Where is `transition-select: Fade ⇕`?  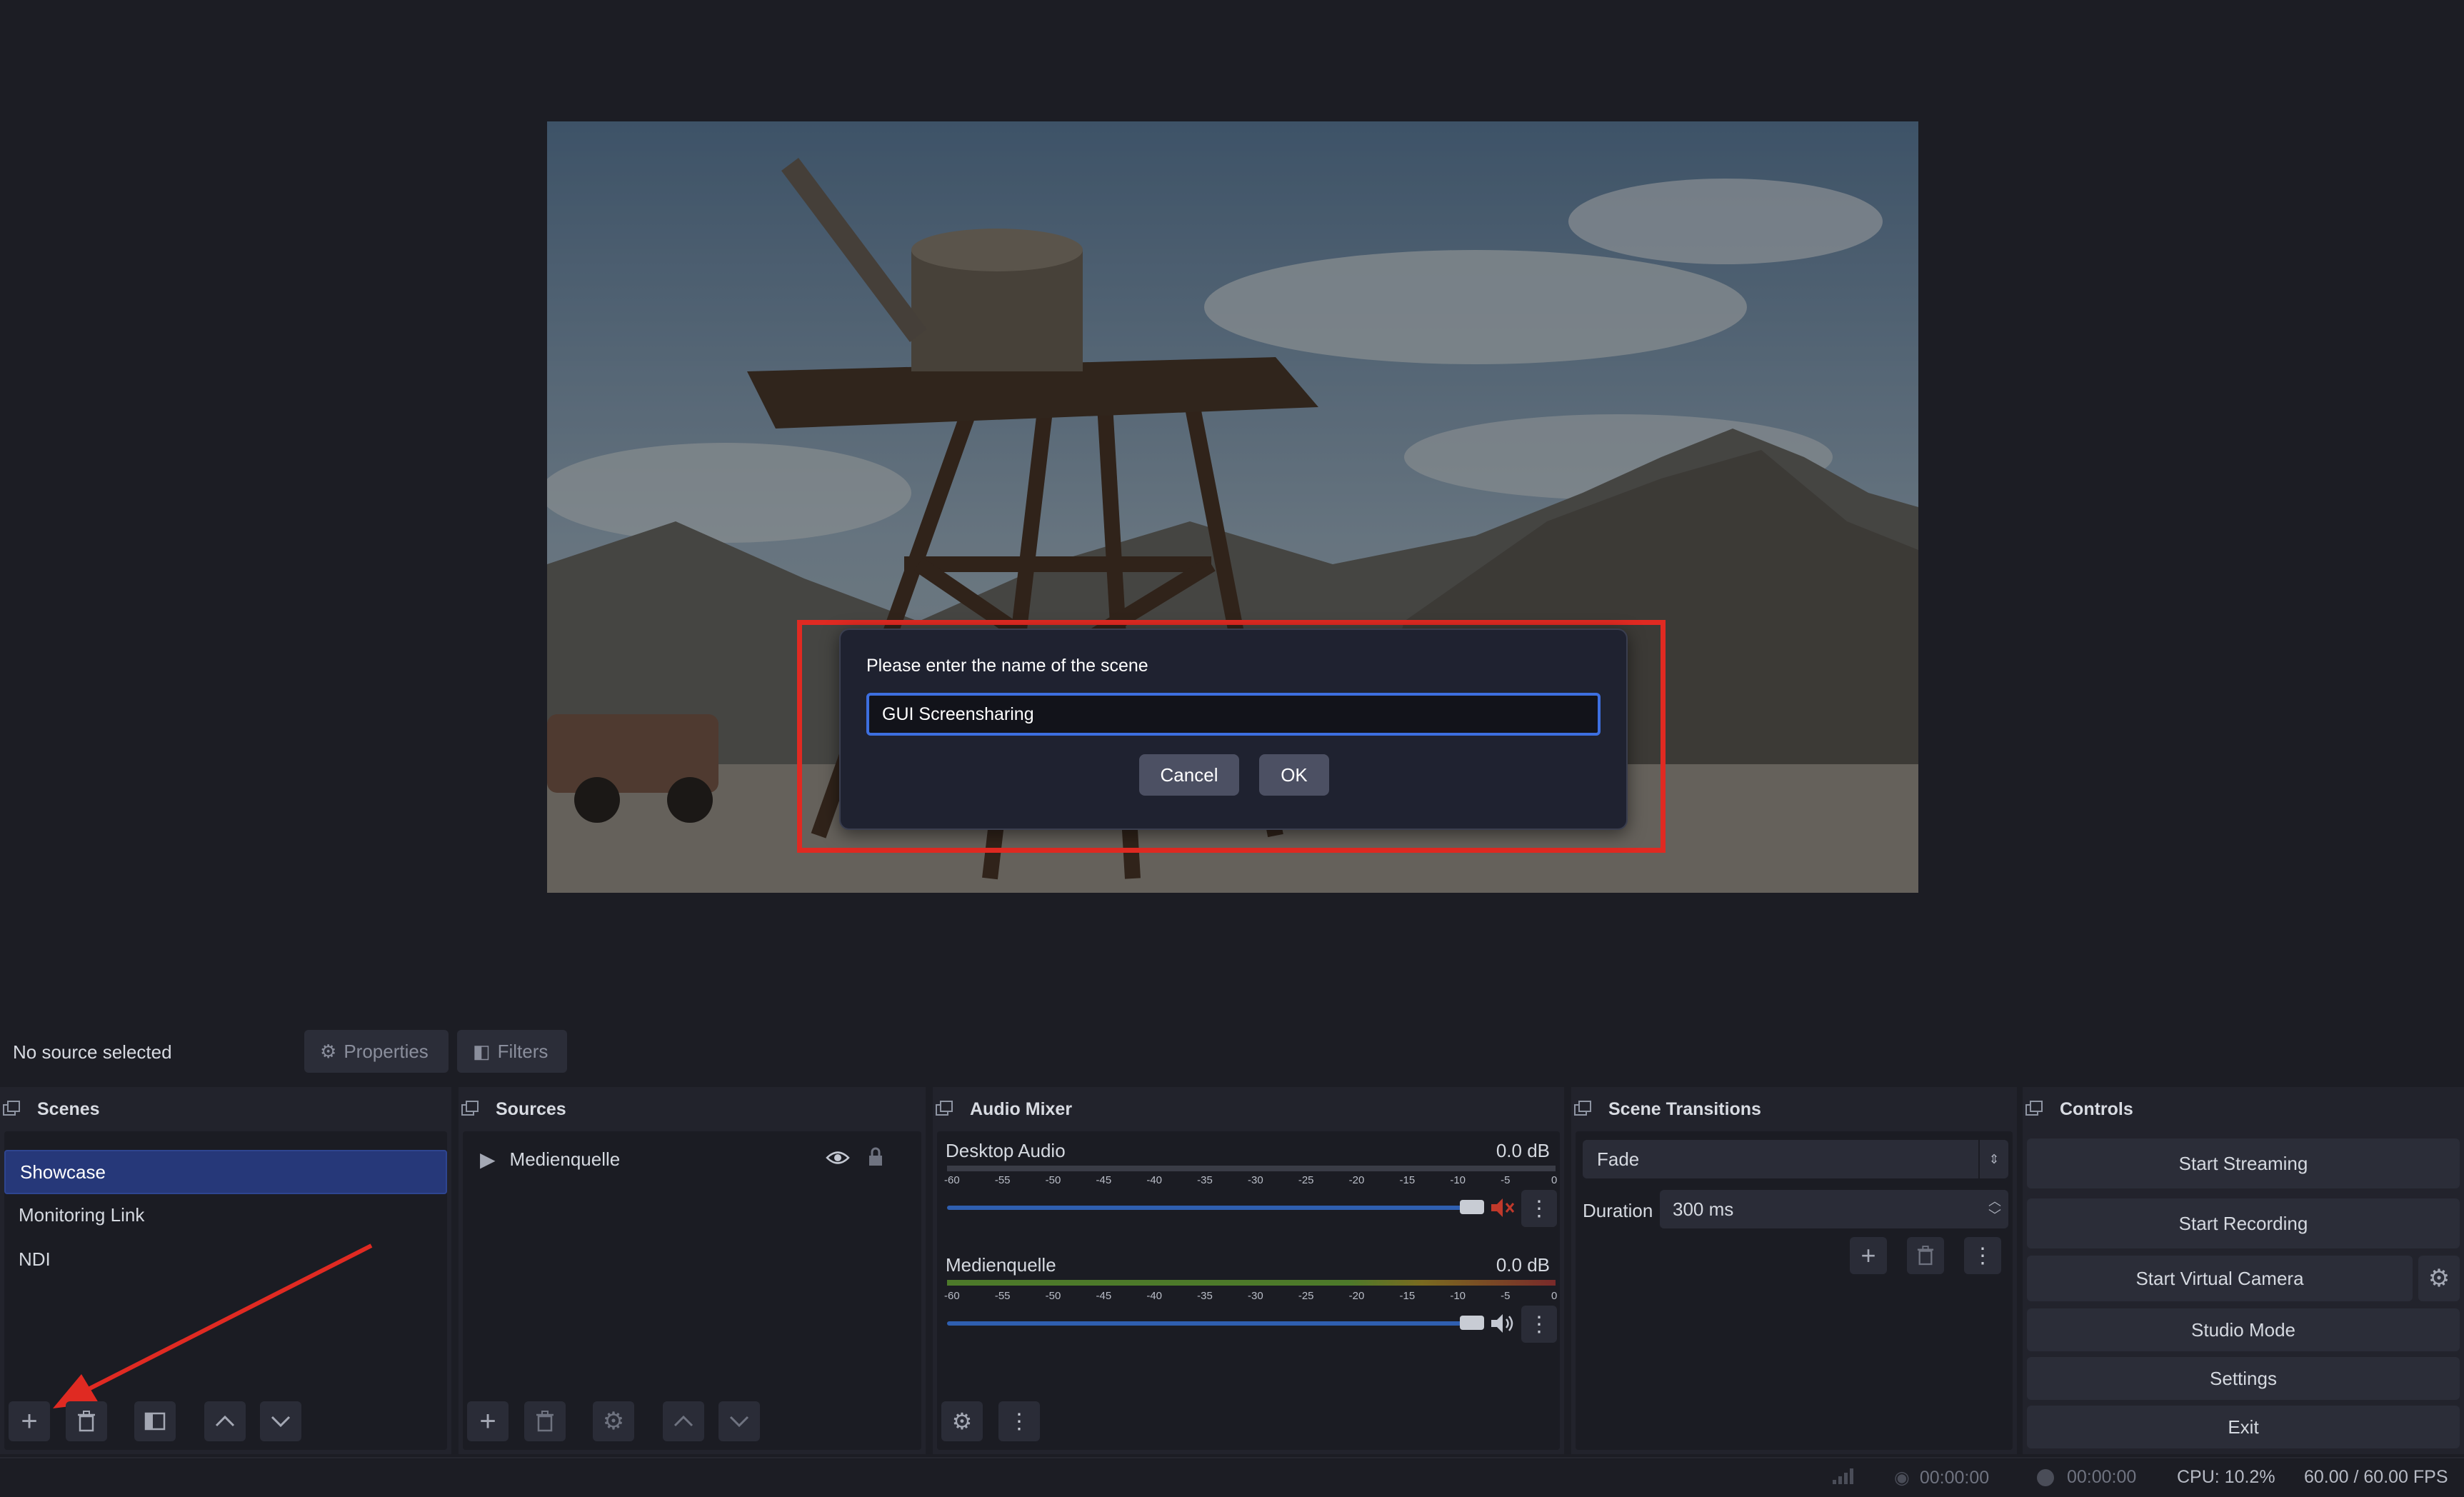 transition-select: Fade ⇕ is located at coordinates (1795, 1159).